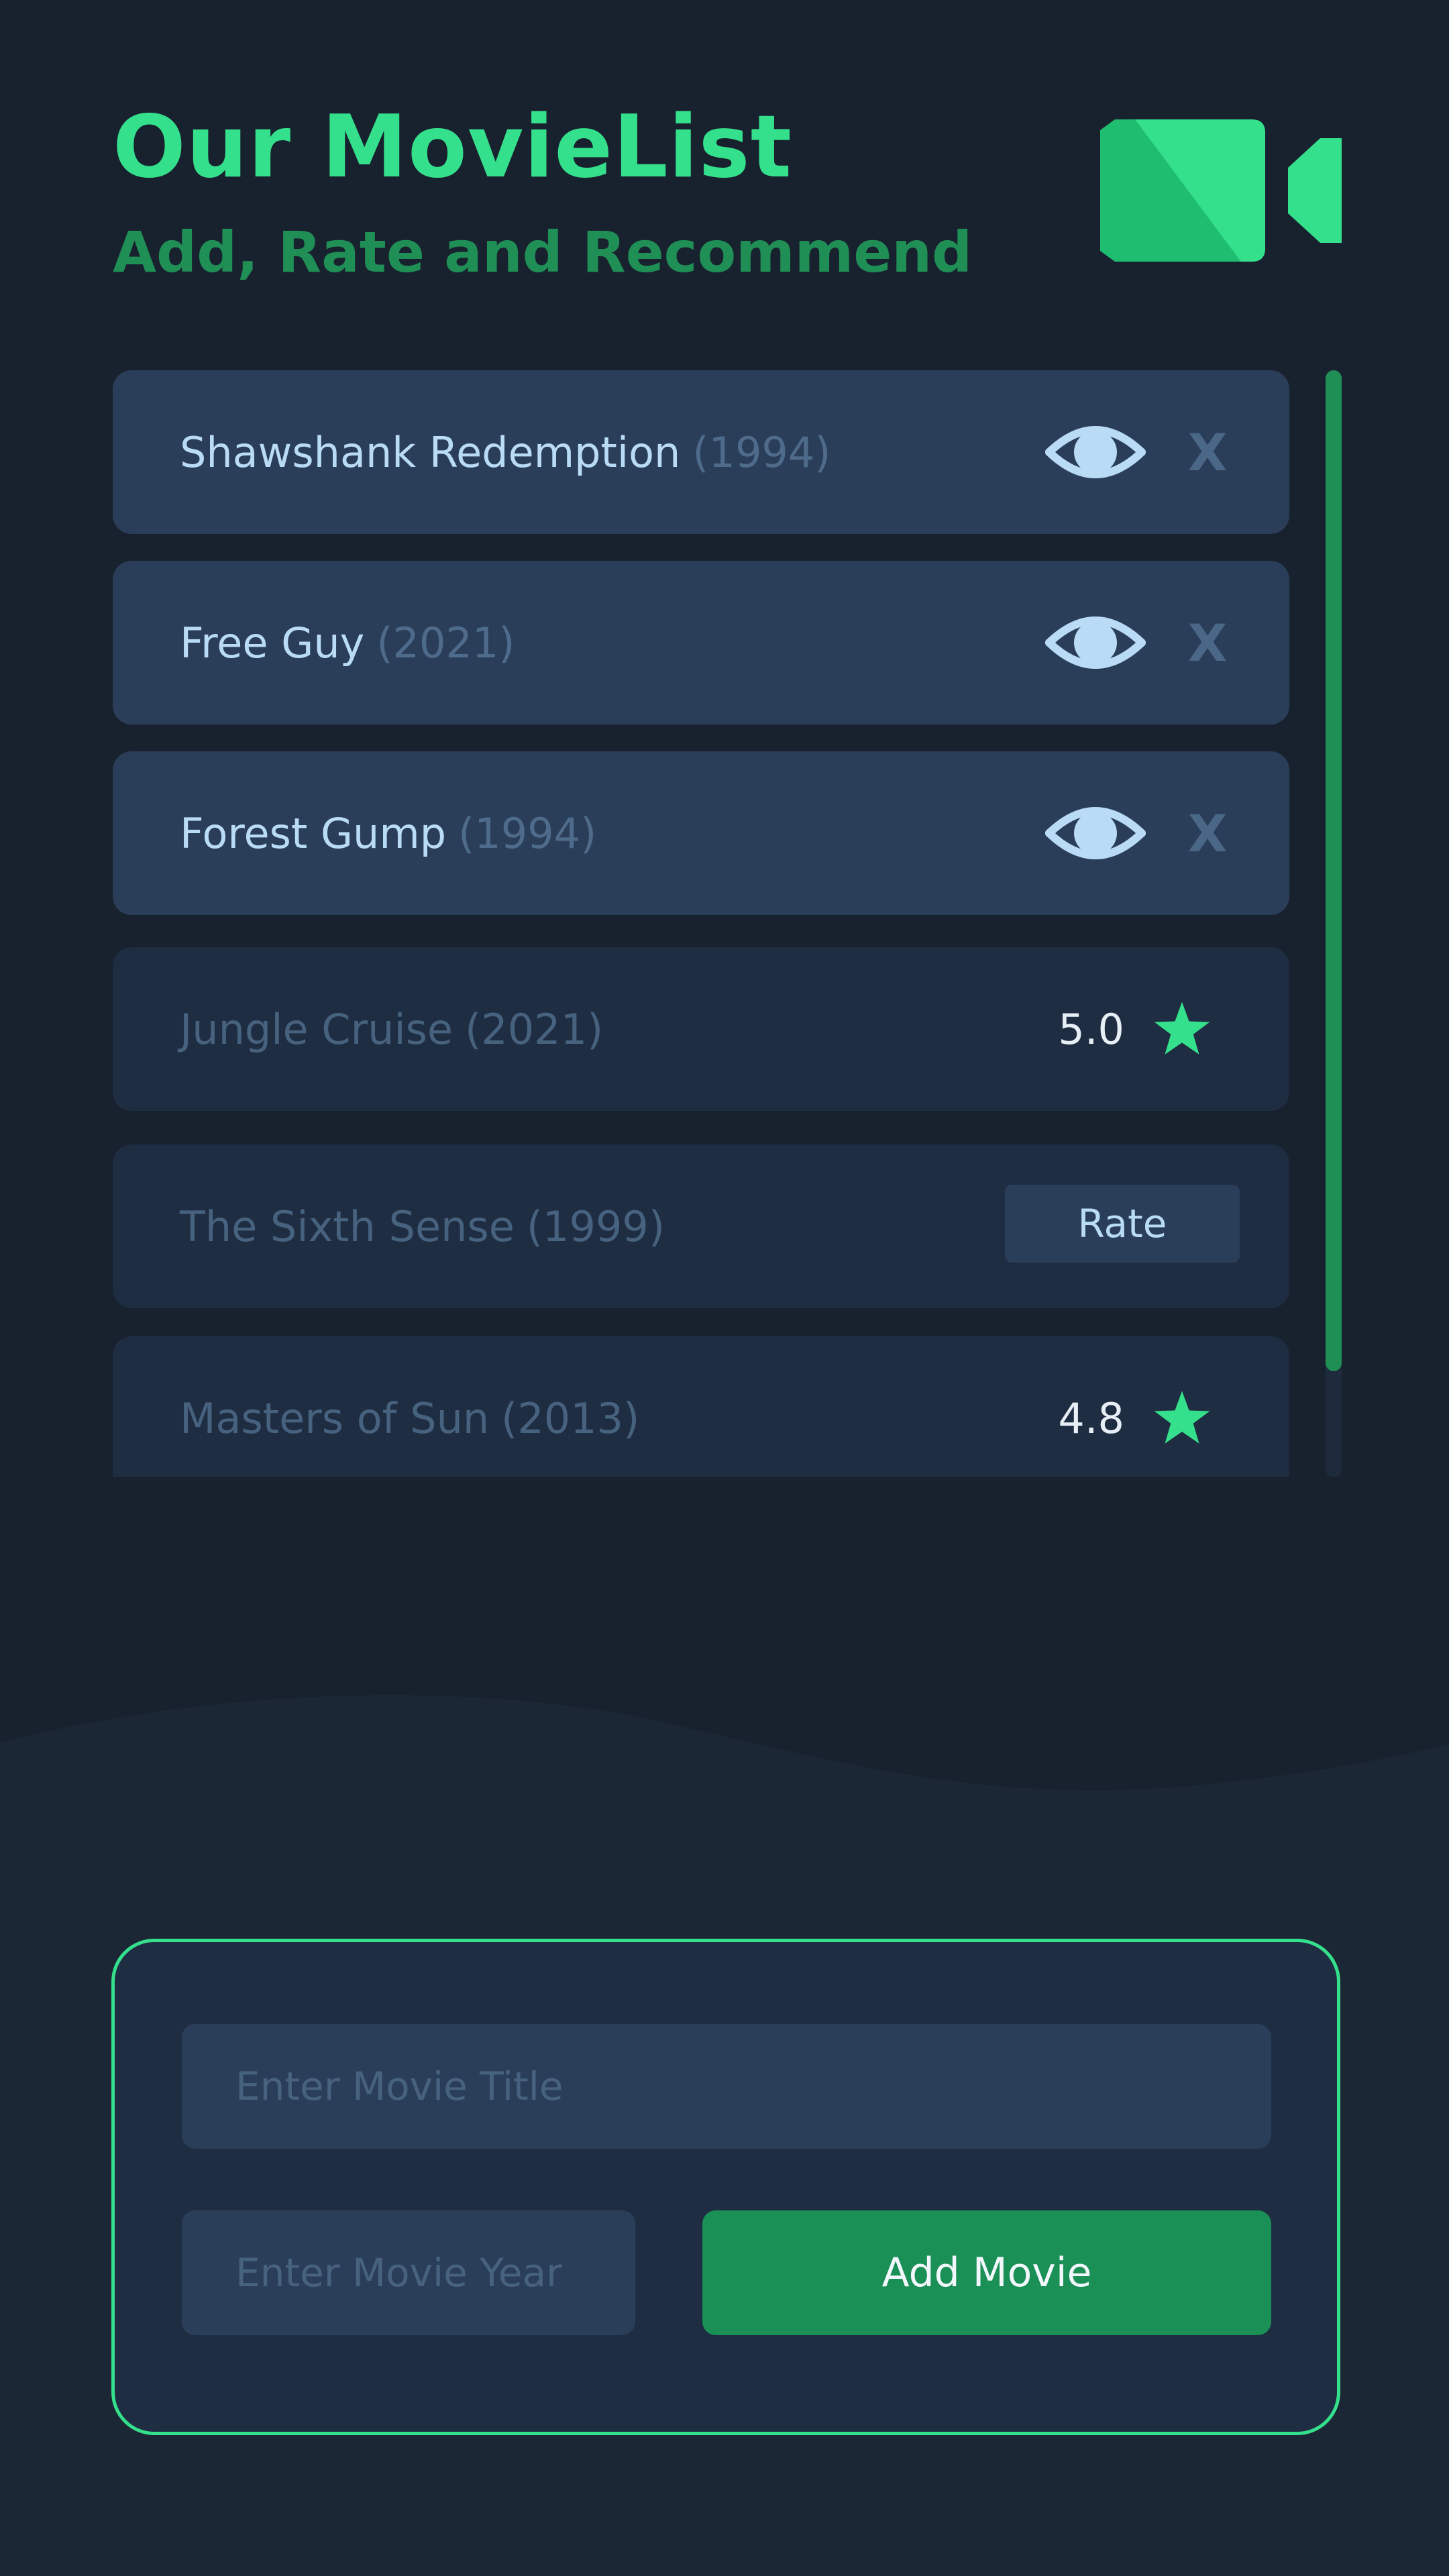 This screenshot has width=1449, height=2576. I want to click on movie-year: (2013), so click(570, 1418).